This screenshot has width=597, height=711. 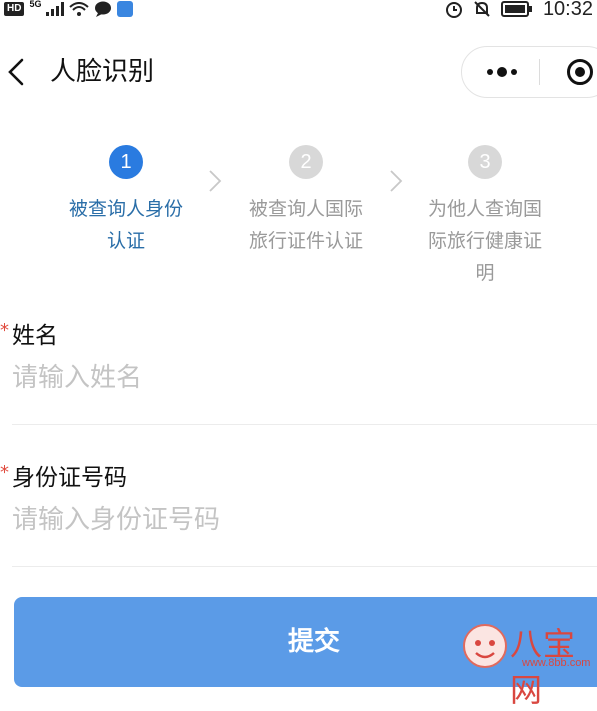 What do you see at coordinates (35, 4) in the screenshot?
I see `network-type: 5G` at bounding box center [35, 4].